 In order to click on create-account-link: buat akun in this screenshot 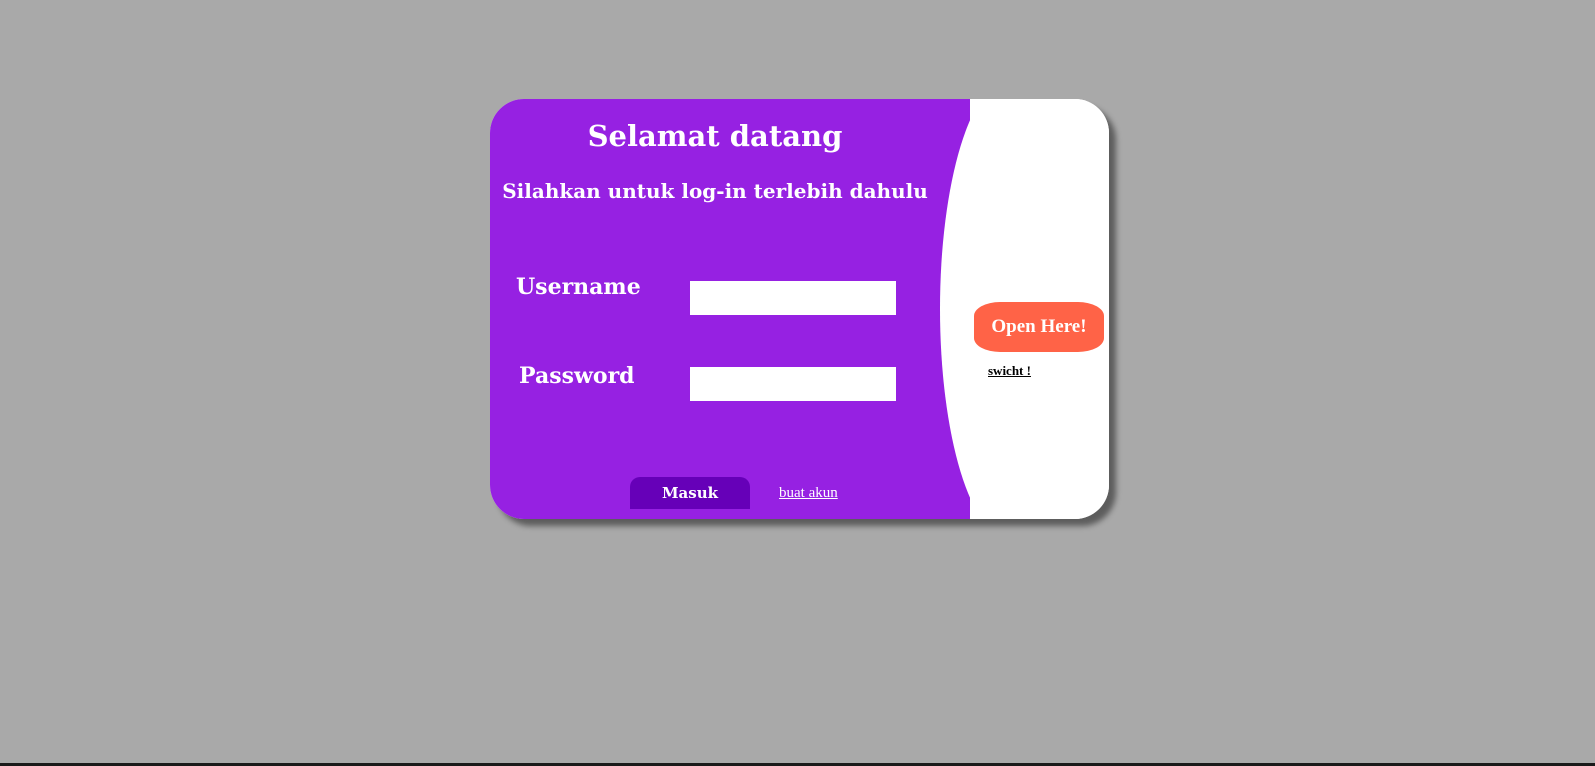, I will do `click(808, 493)`.